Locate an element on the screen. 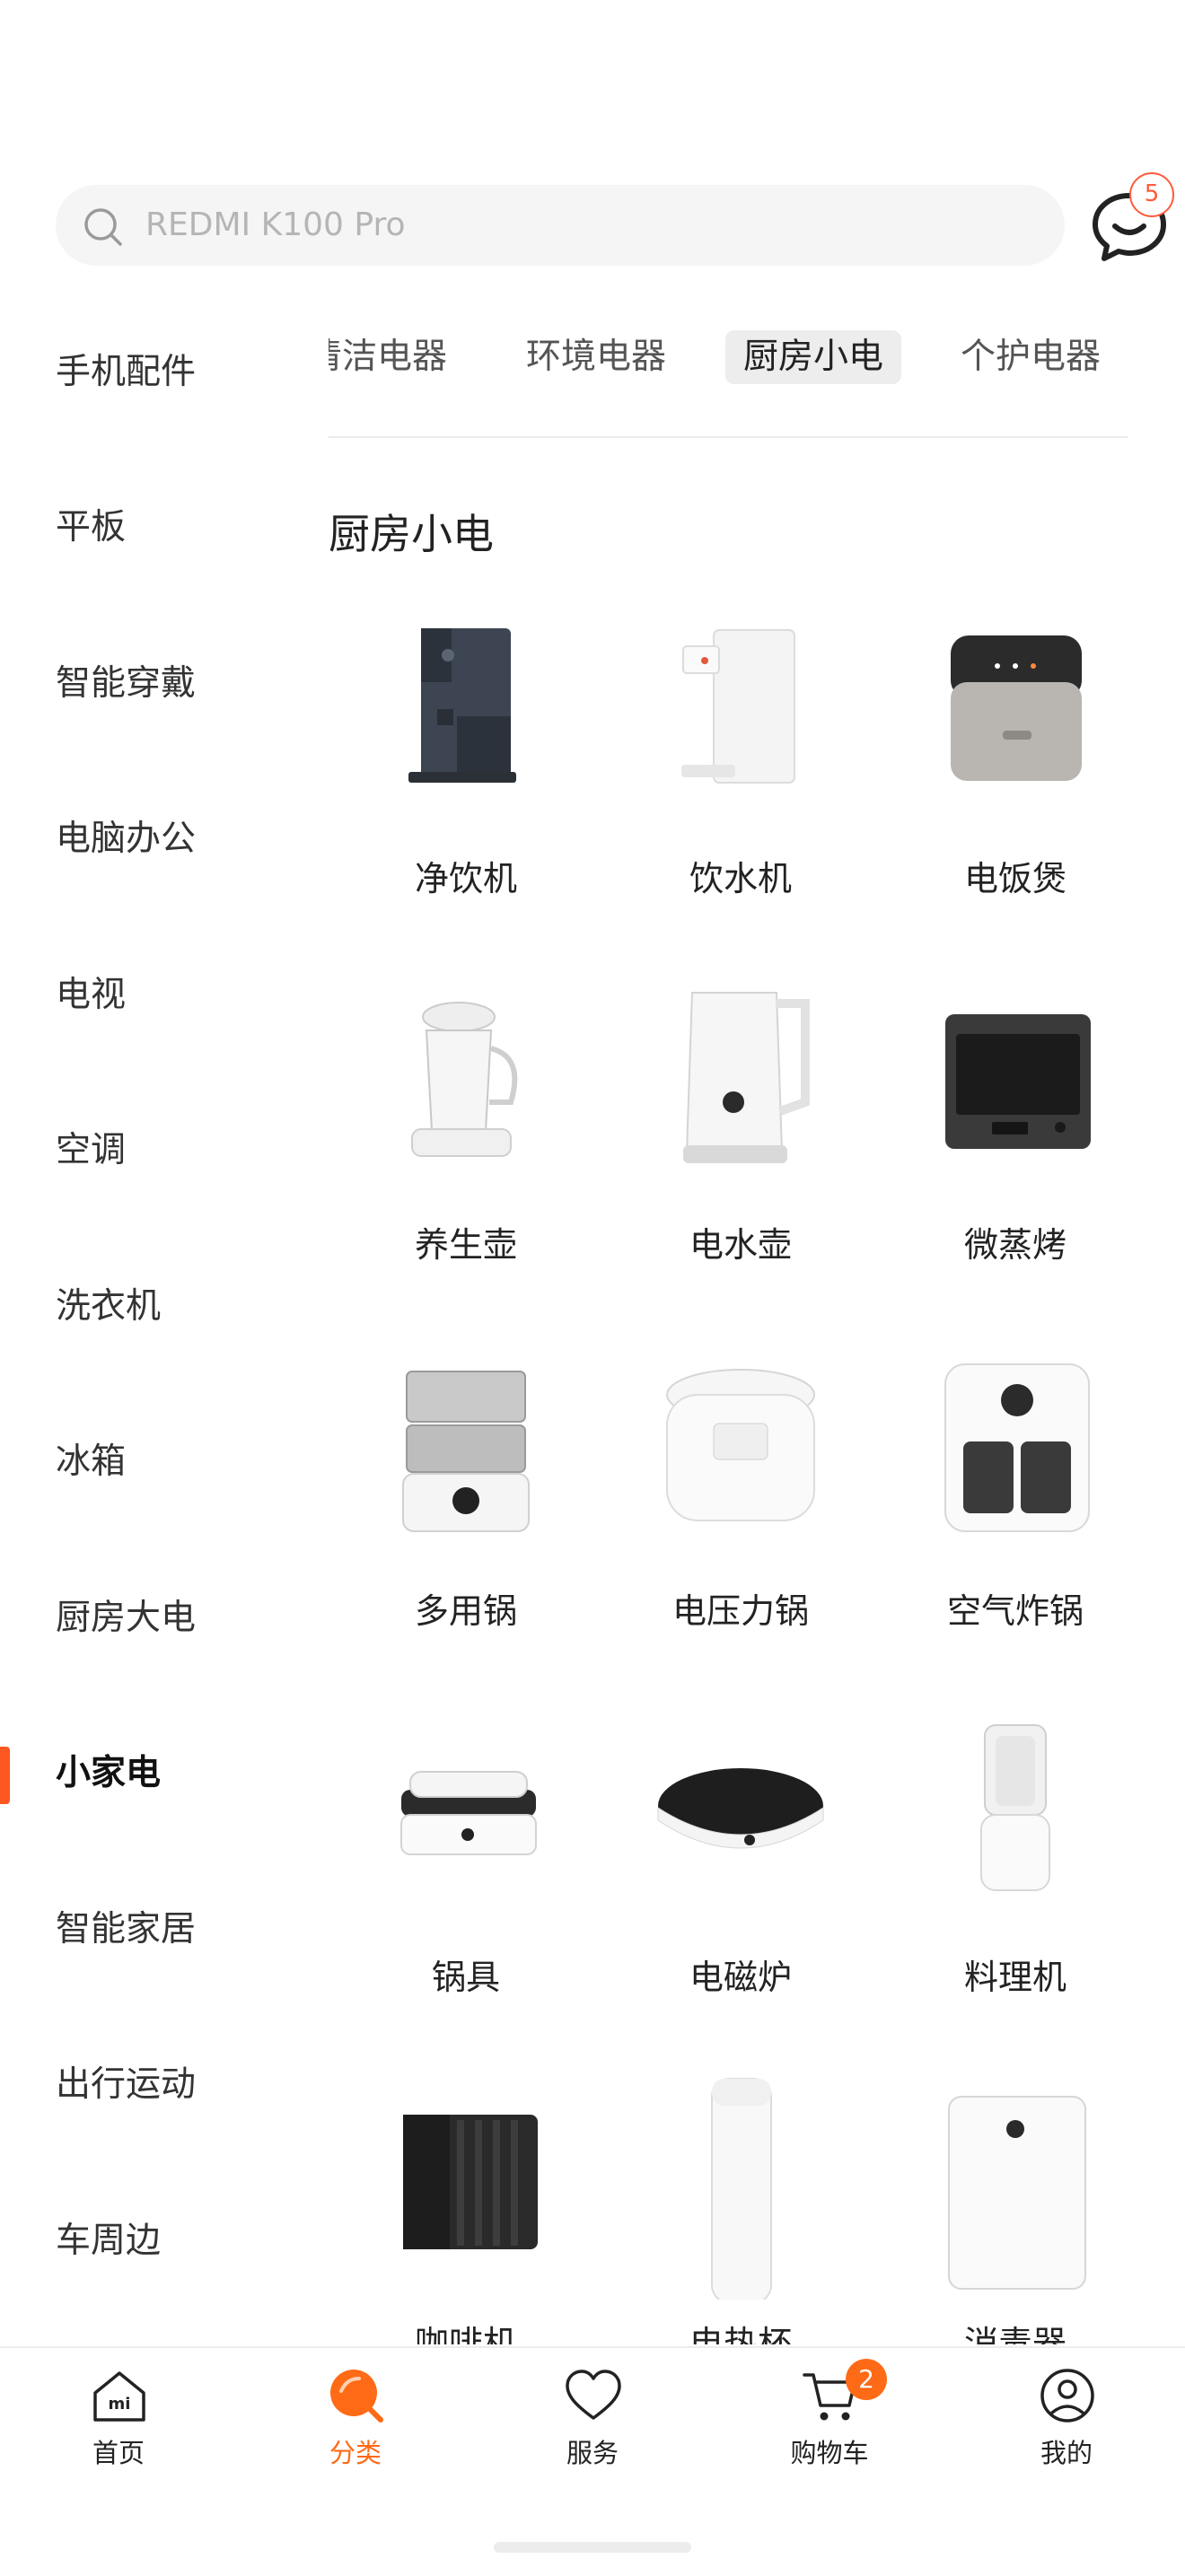 The image size is (1185, 2576). sidebar-item-air-conditioner: 空调 is located at coordinates (91, 1151).